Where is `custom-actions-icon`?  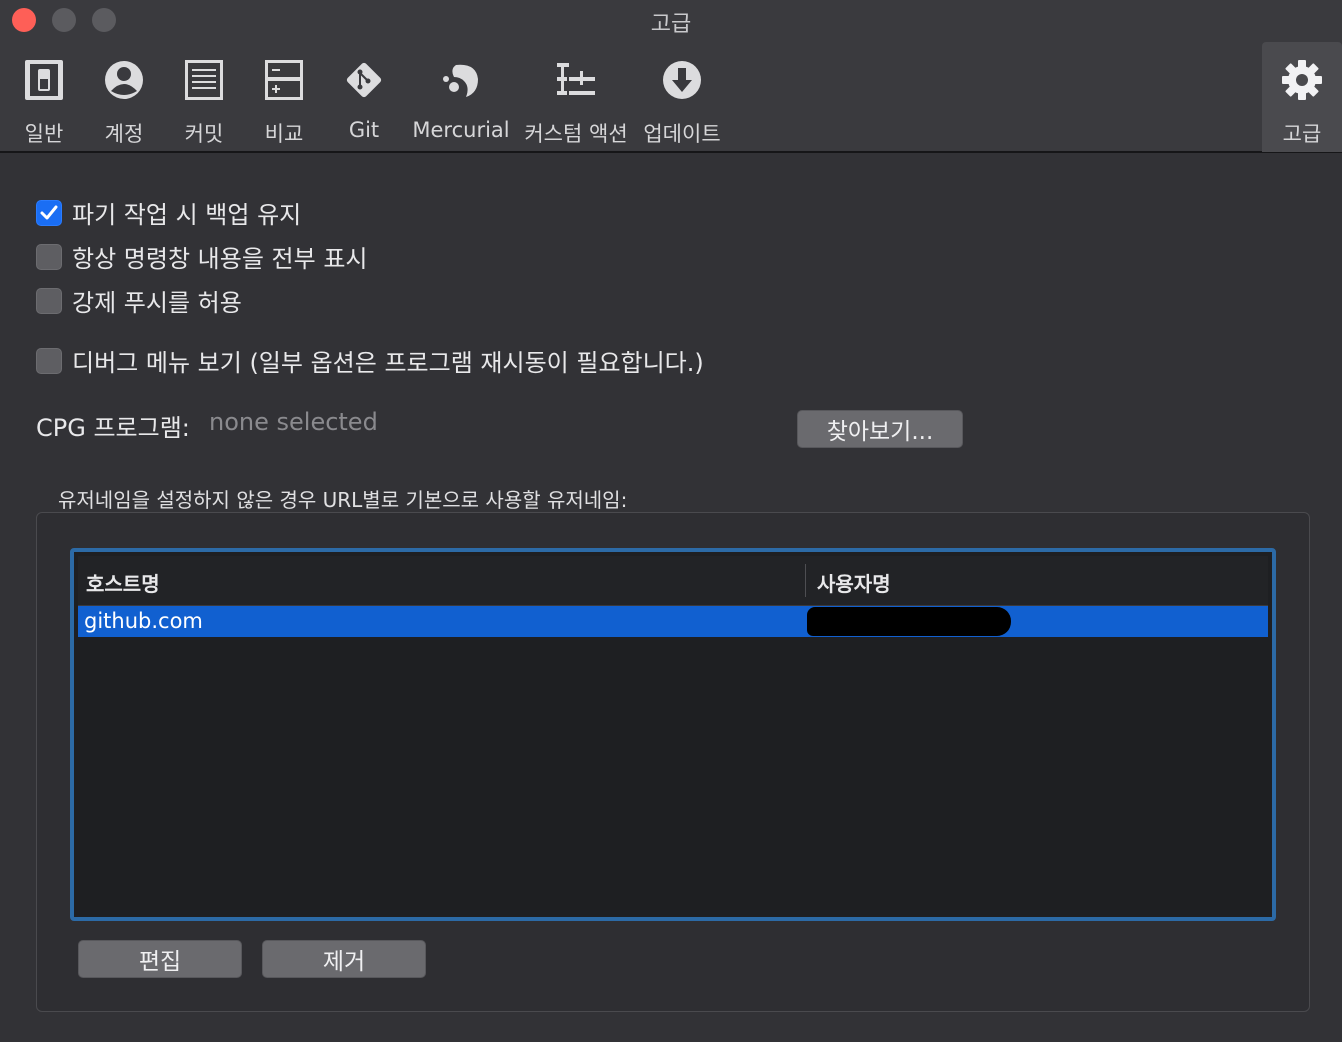
custom-actions-icon is located at coordinates (576, 80).